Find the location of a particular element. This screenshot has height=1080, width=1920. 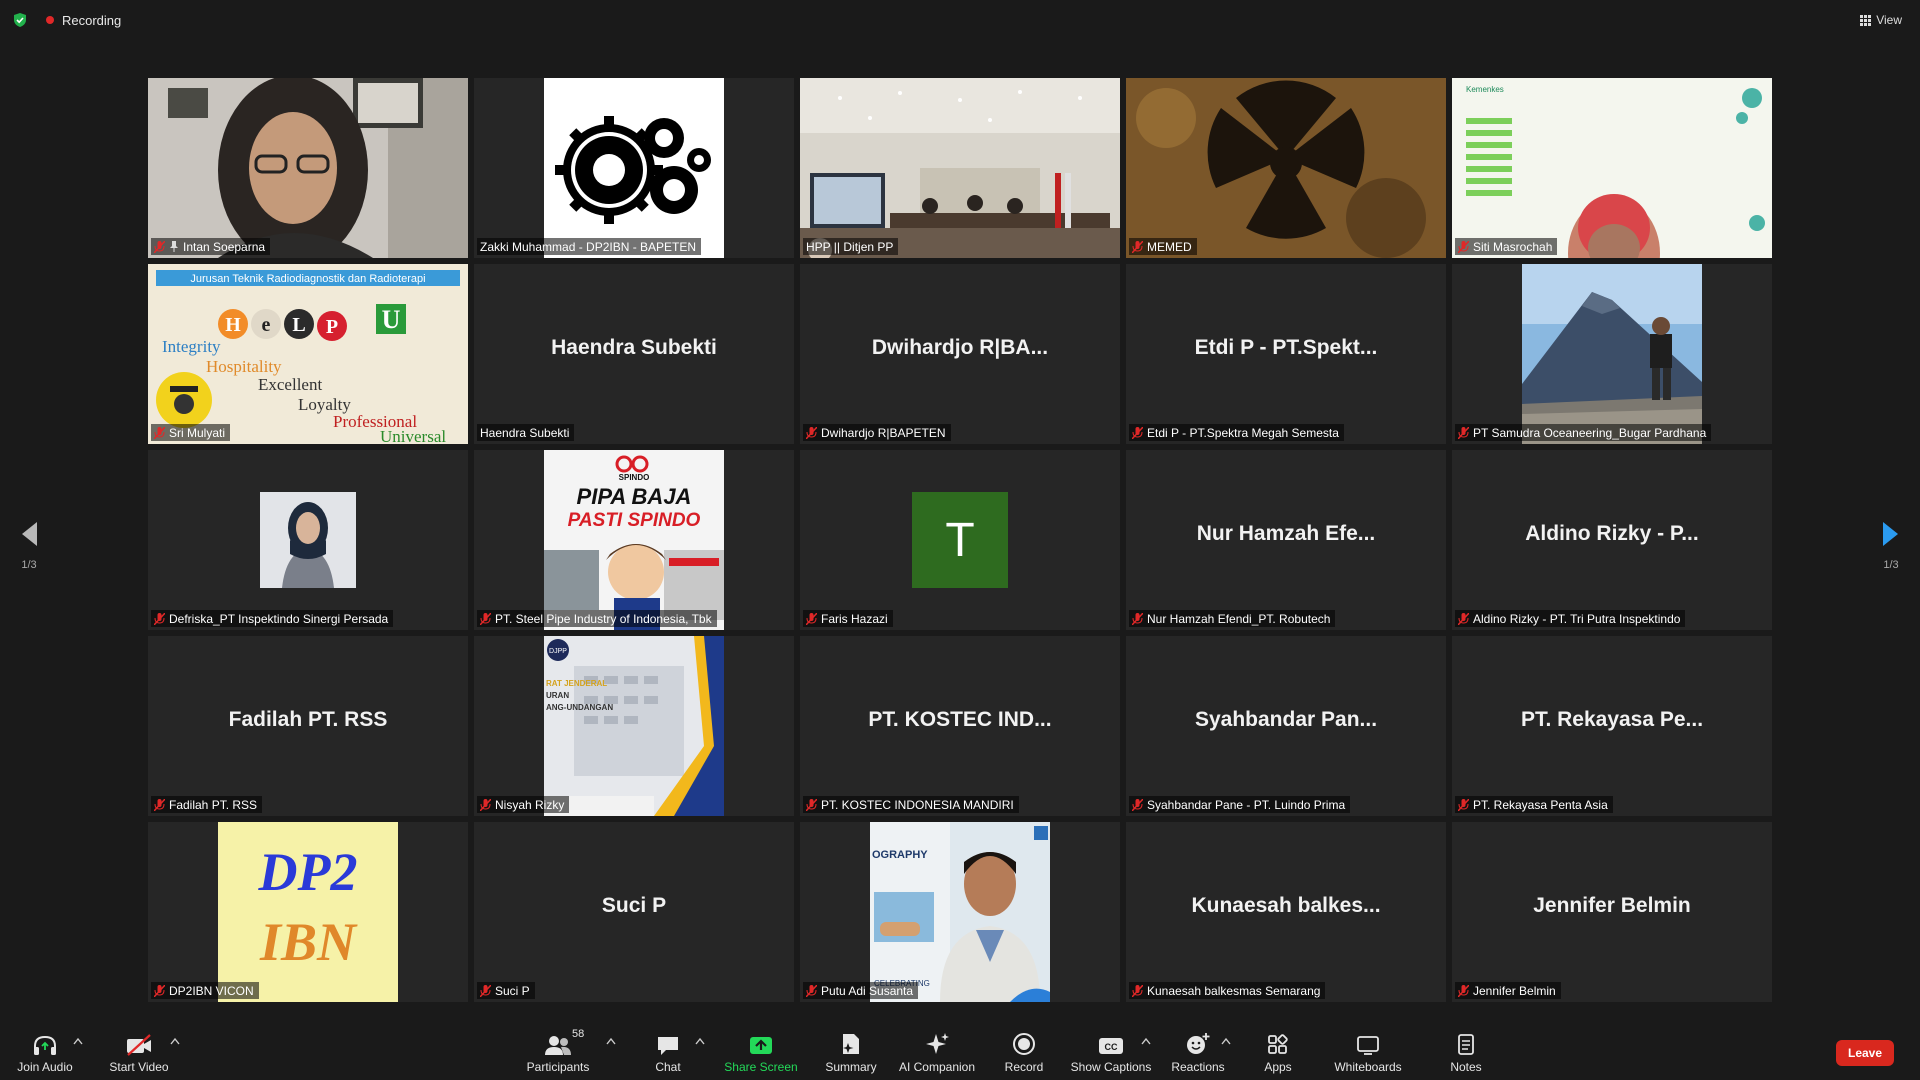

svg-text: H is located at coordinates (233, 325).